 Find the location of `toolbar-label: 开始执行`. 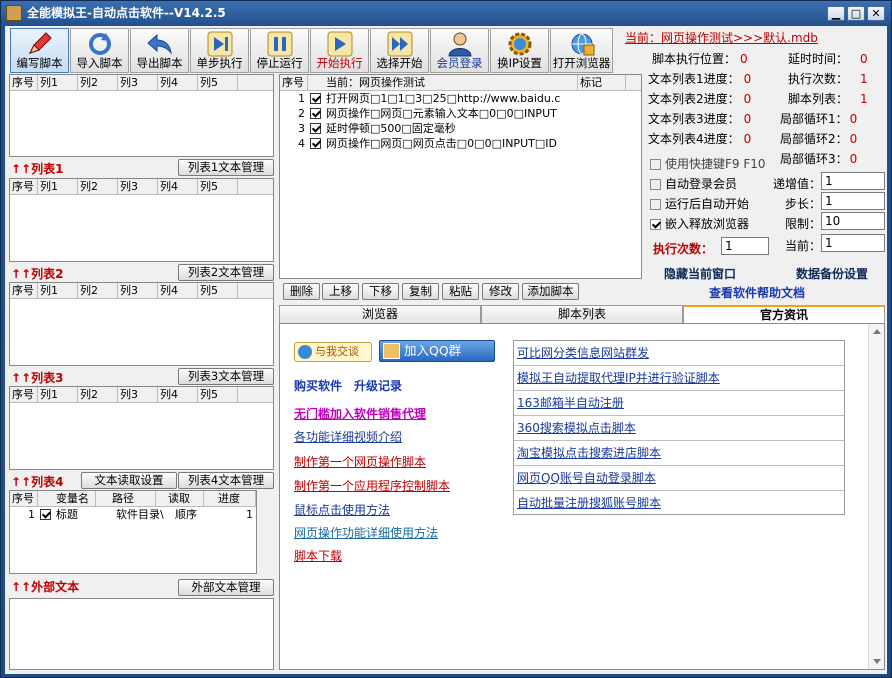

toolbar-label: 开始执行 is located at coordinates (339, 63).